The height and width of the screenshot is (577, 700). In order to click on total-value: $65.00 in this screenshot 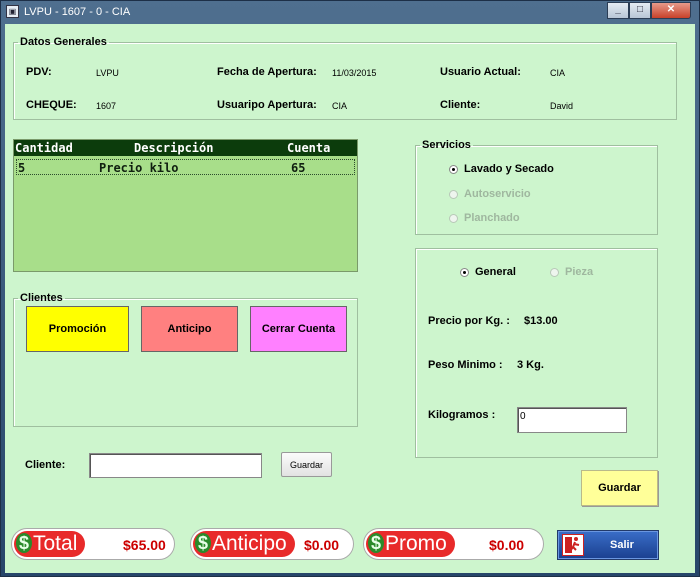, I will do `click(144, 545)`.